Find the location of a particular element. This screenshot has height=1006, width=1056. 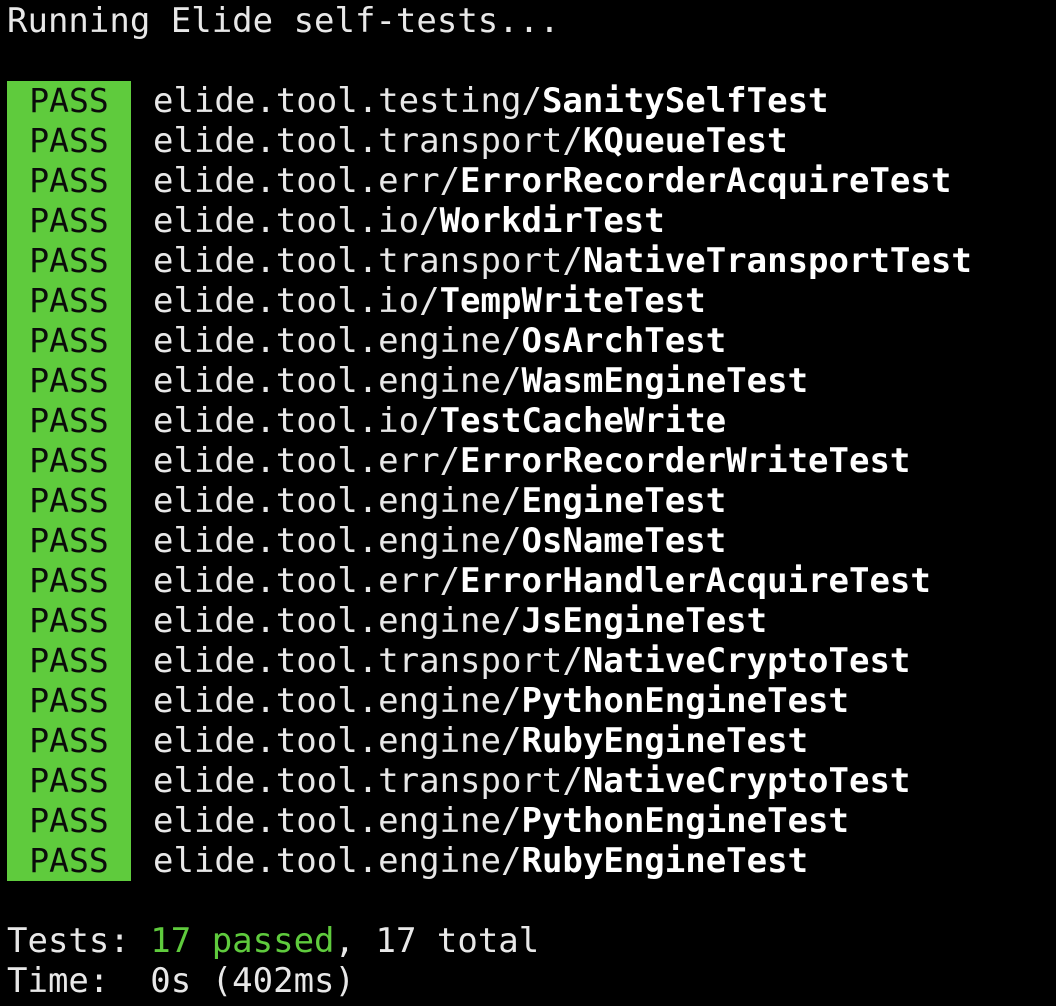

test-result-row: PASS elide.tool.engine/WasmEngineTest is located at coordinates (527, 381).